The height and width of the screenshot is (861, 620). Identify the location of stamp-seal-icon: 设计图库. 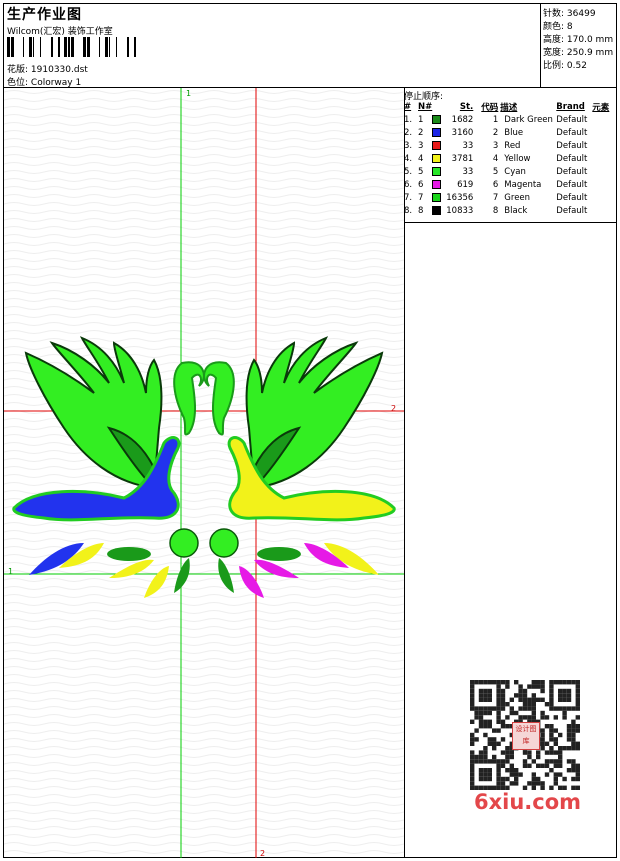
(526, 736).